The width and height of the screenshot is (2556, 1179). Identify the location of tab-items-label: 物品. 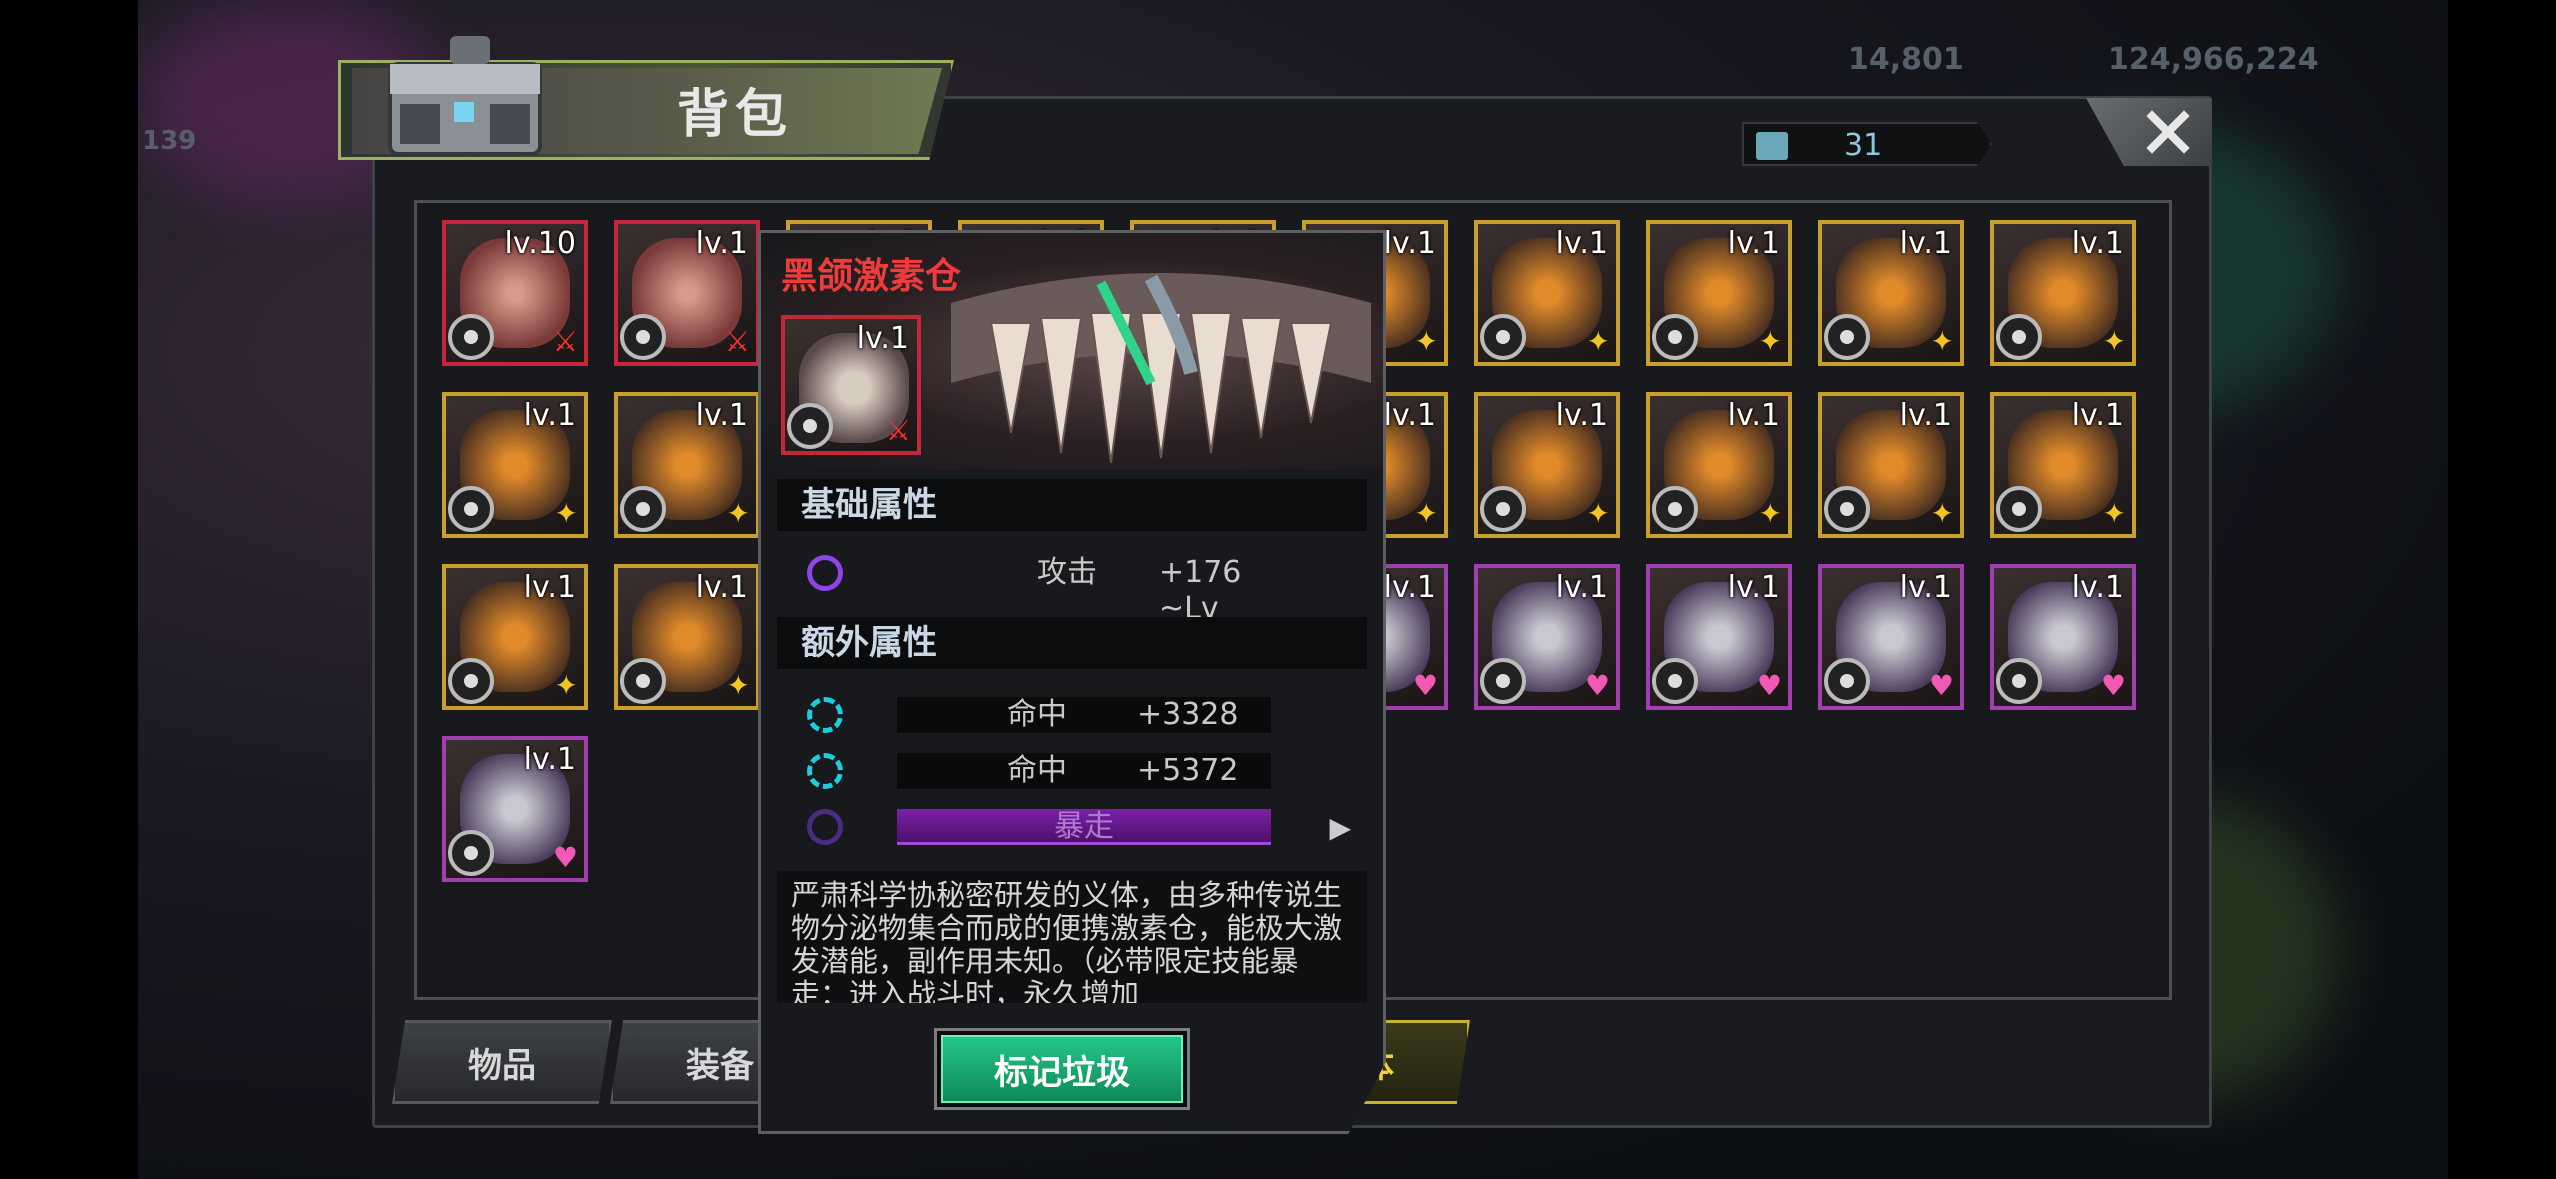
(502, 1065).